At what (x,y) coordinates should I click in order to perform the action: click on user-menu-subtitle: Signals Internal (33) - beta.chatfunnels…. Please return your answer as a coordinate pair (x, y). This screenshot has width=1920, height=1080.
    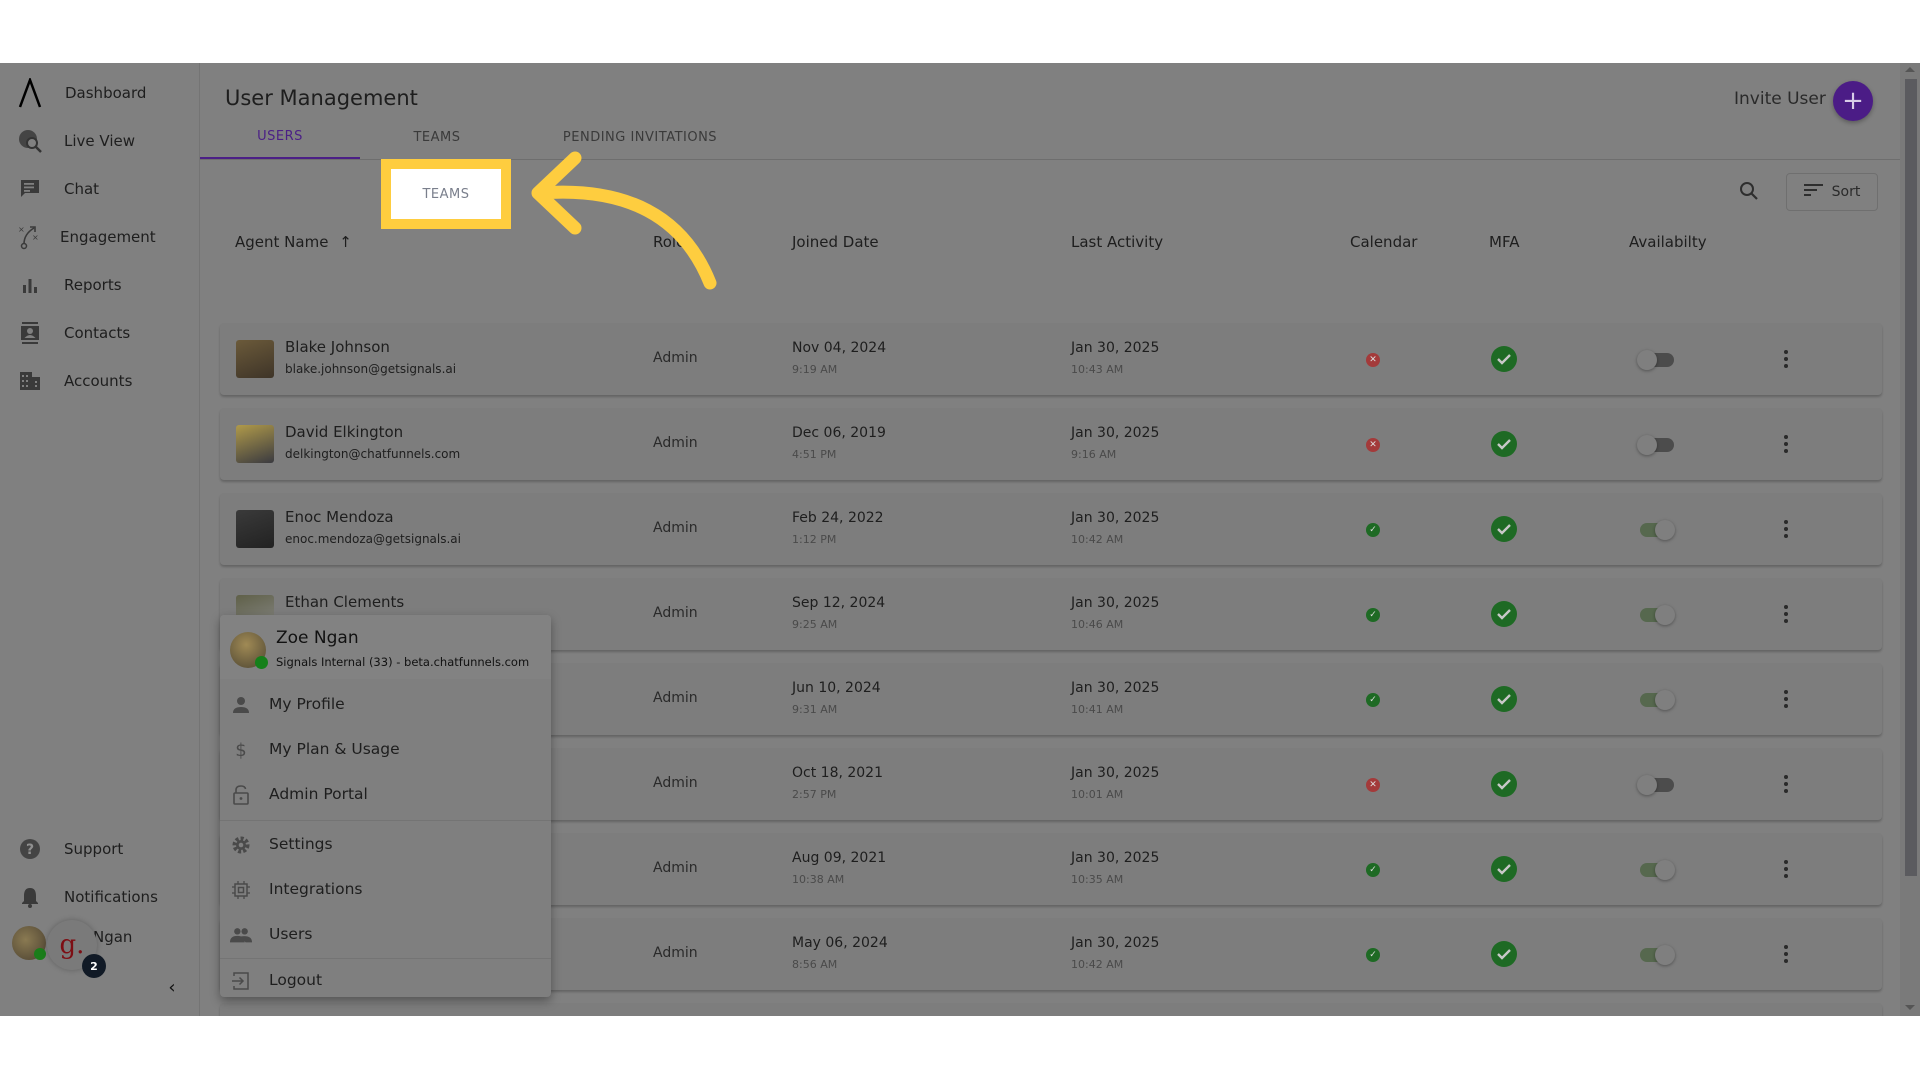
    Looking at the image, I should click on (403, 662).